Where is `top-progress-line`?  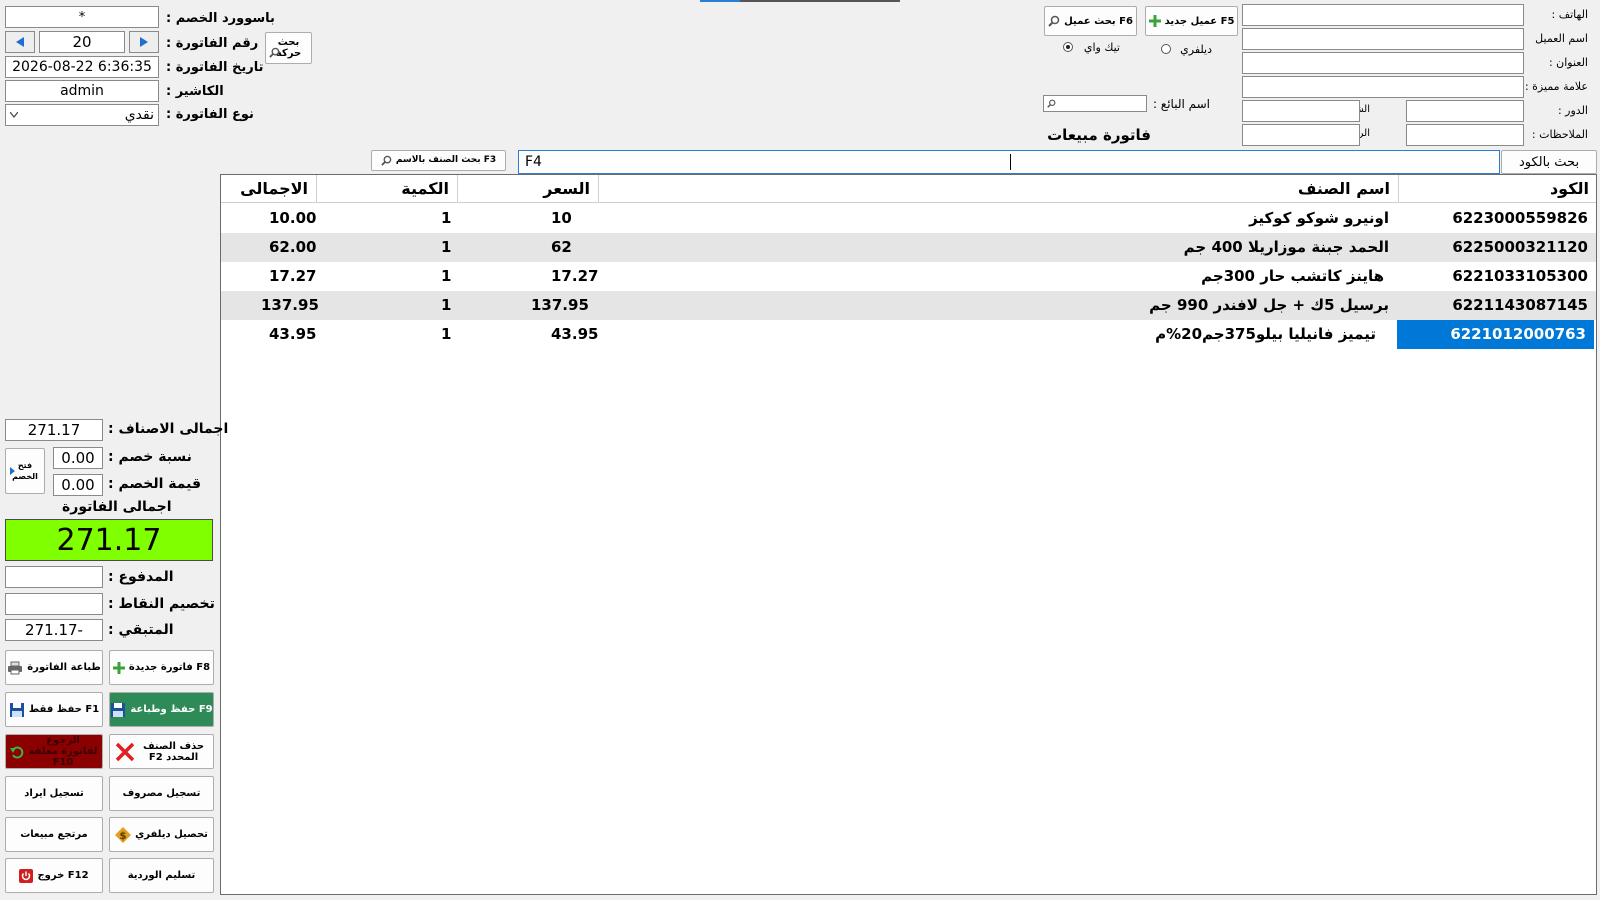 top-progress-line is located at coordinates (800, 1).